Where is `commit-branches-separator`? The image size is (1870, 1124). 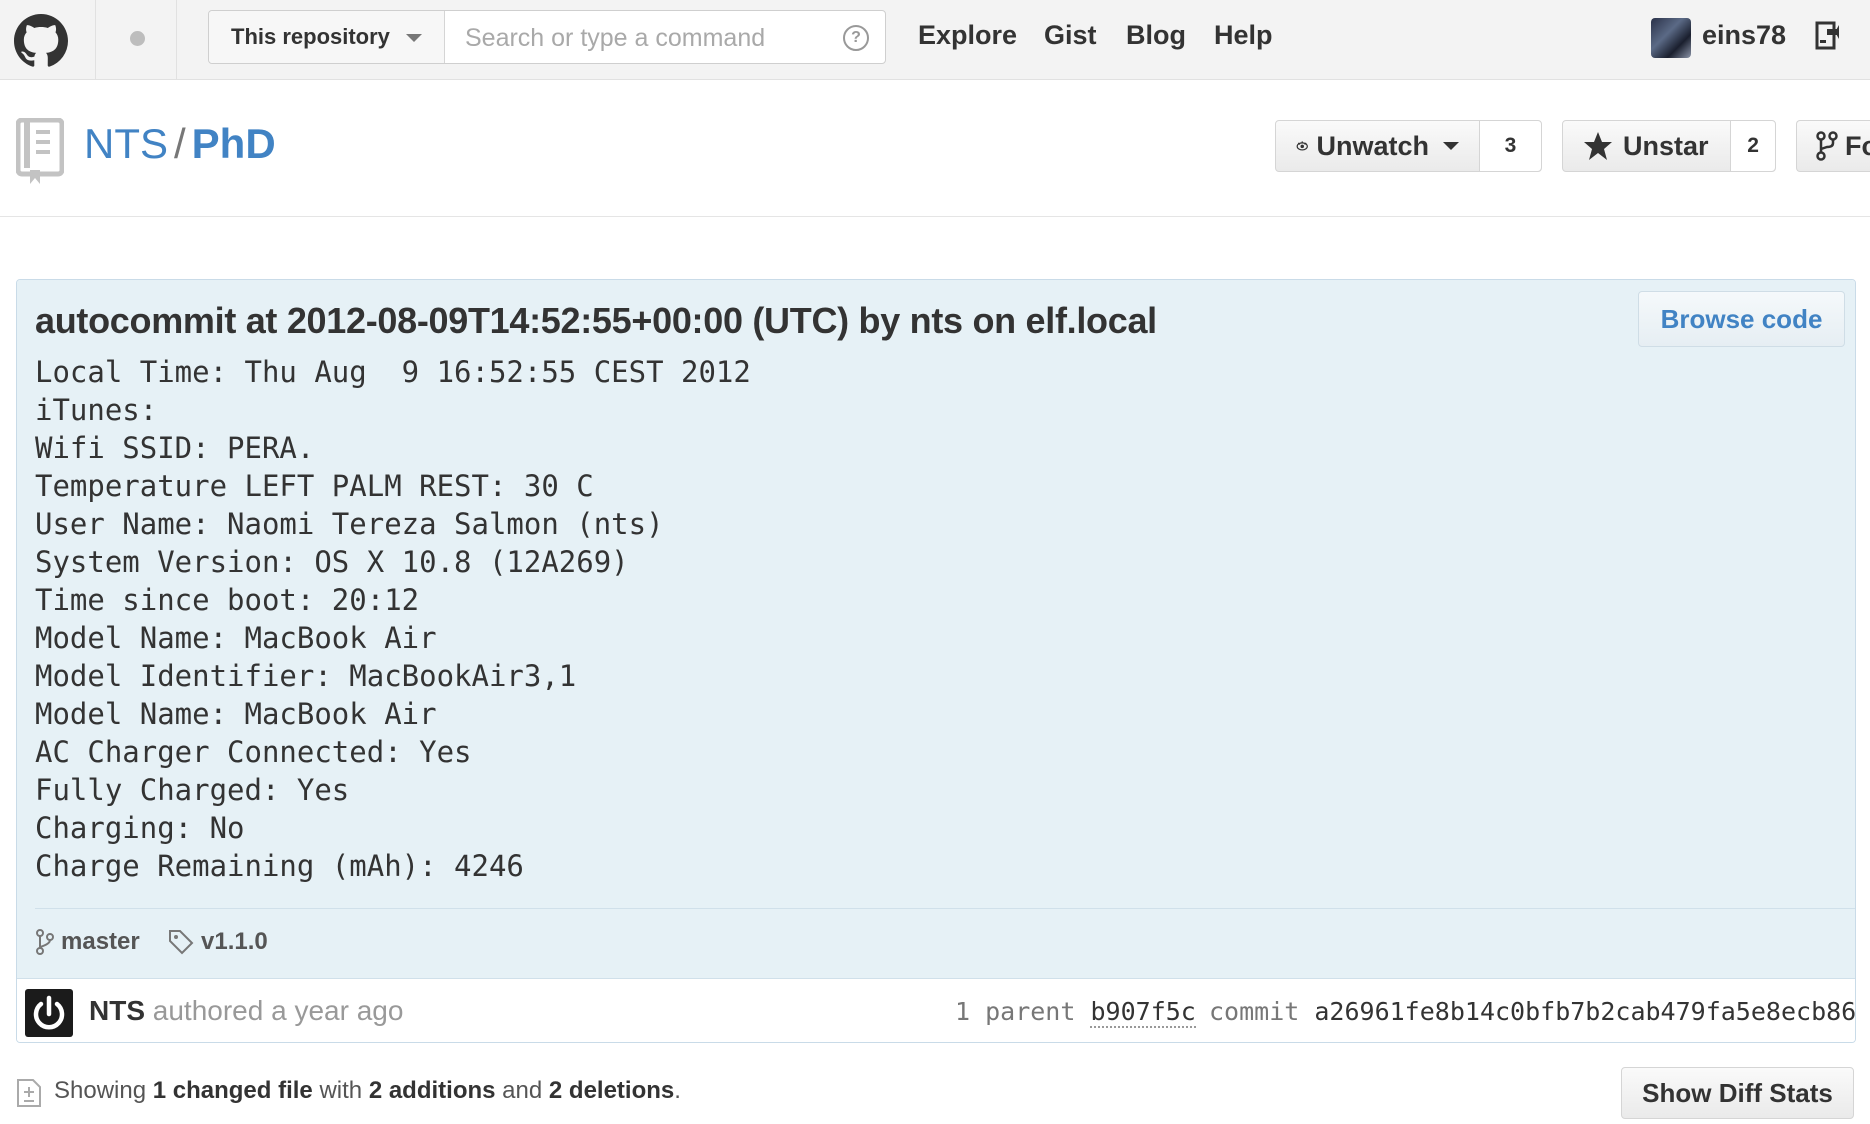
commit-branches-separator is located at coordinates (945, 908).